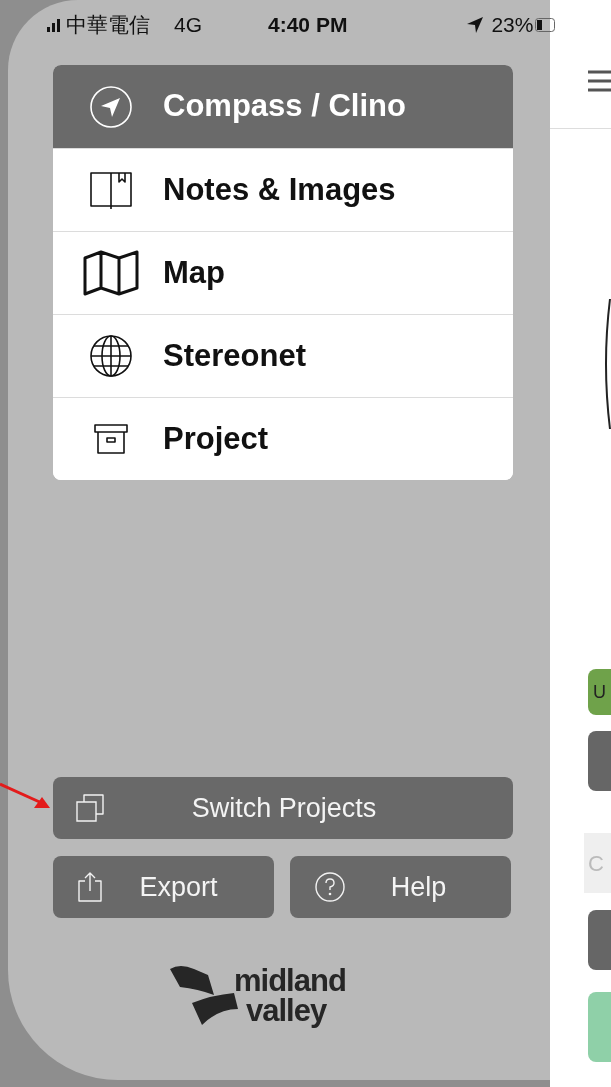 The width and height of the screenshot is (611, 1087). I want to click on annotation-arrow, so click(25, 796).